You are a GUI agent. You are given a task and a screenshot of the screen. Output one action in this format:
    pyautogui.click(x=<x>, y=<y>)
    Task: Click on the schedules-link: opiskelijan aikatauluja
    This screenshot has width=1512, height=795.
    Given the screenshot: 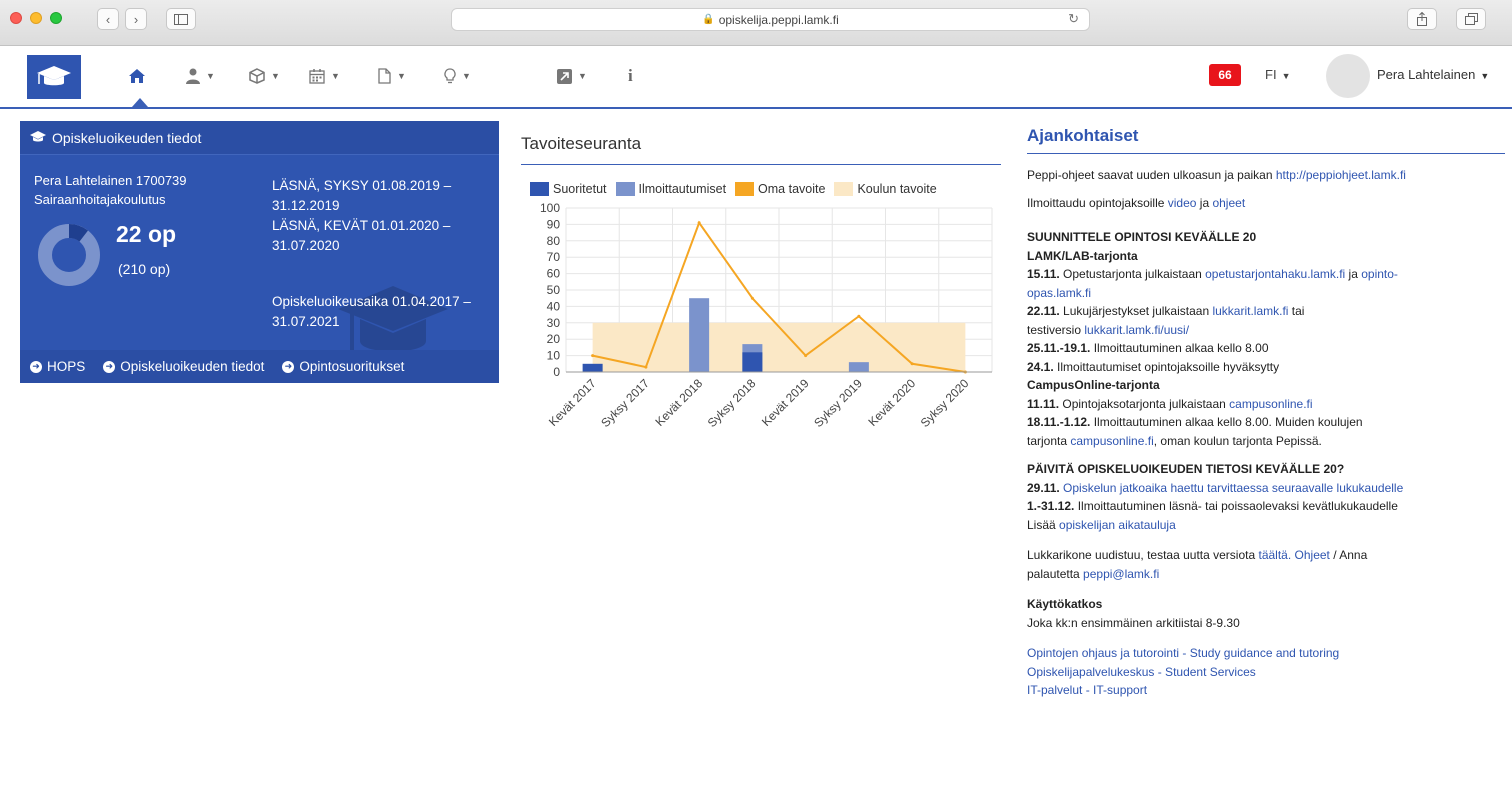 What is the action you would take?
    pyautogui.click(x=1117, y=525)
    